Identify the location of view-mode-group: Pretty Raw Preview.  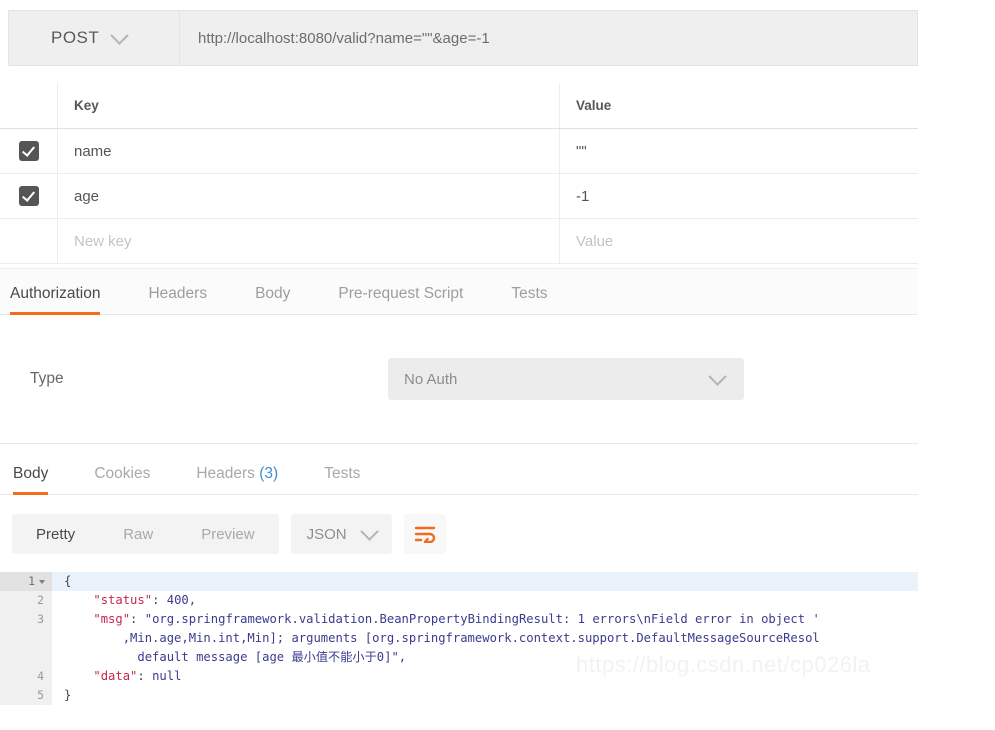
(145, 534).